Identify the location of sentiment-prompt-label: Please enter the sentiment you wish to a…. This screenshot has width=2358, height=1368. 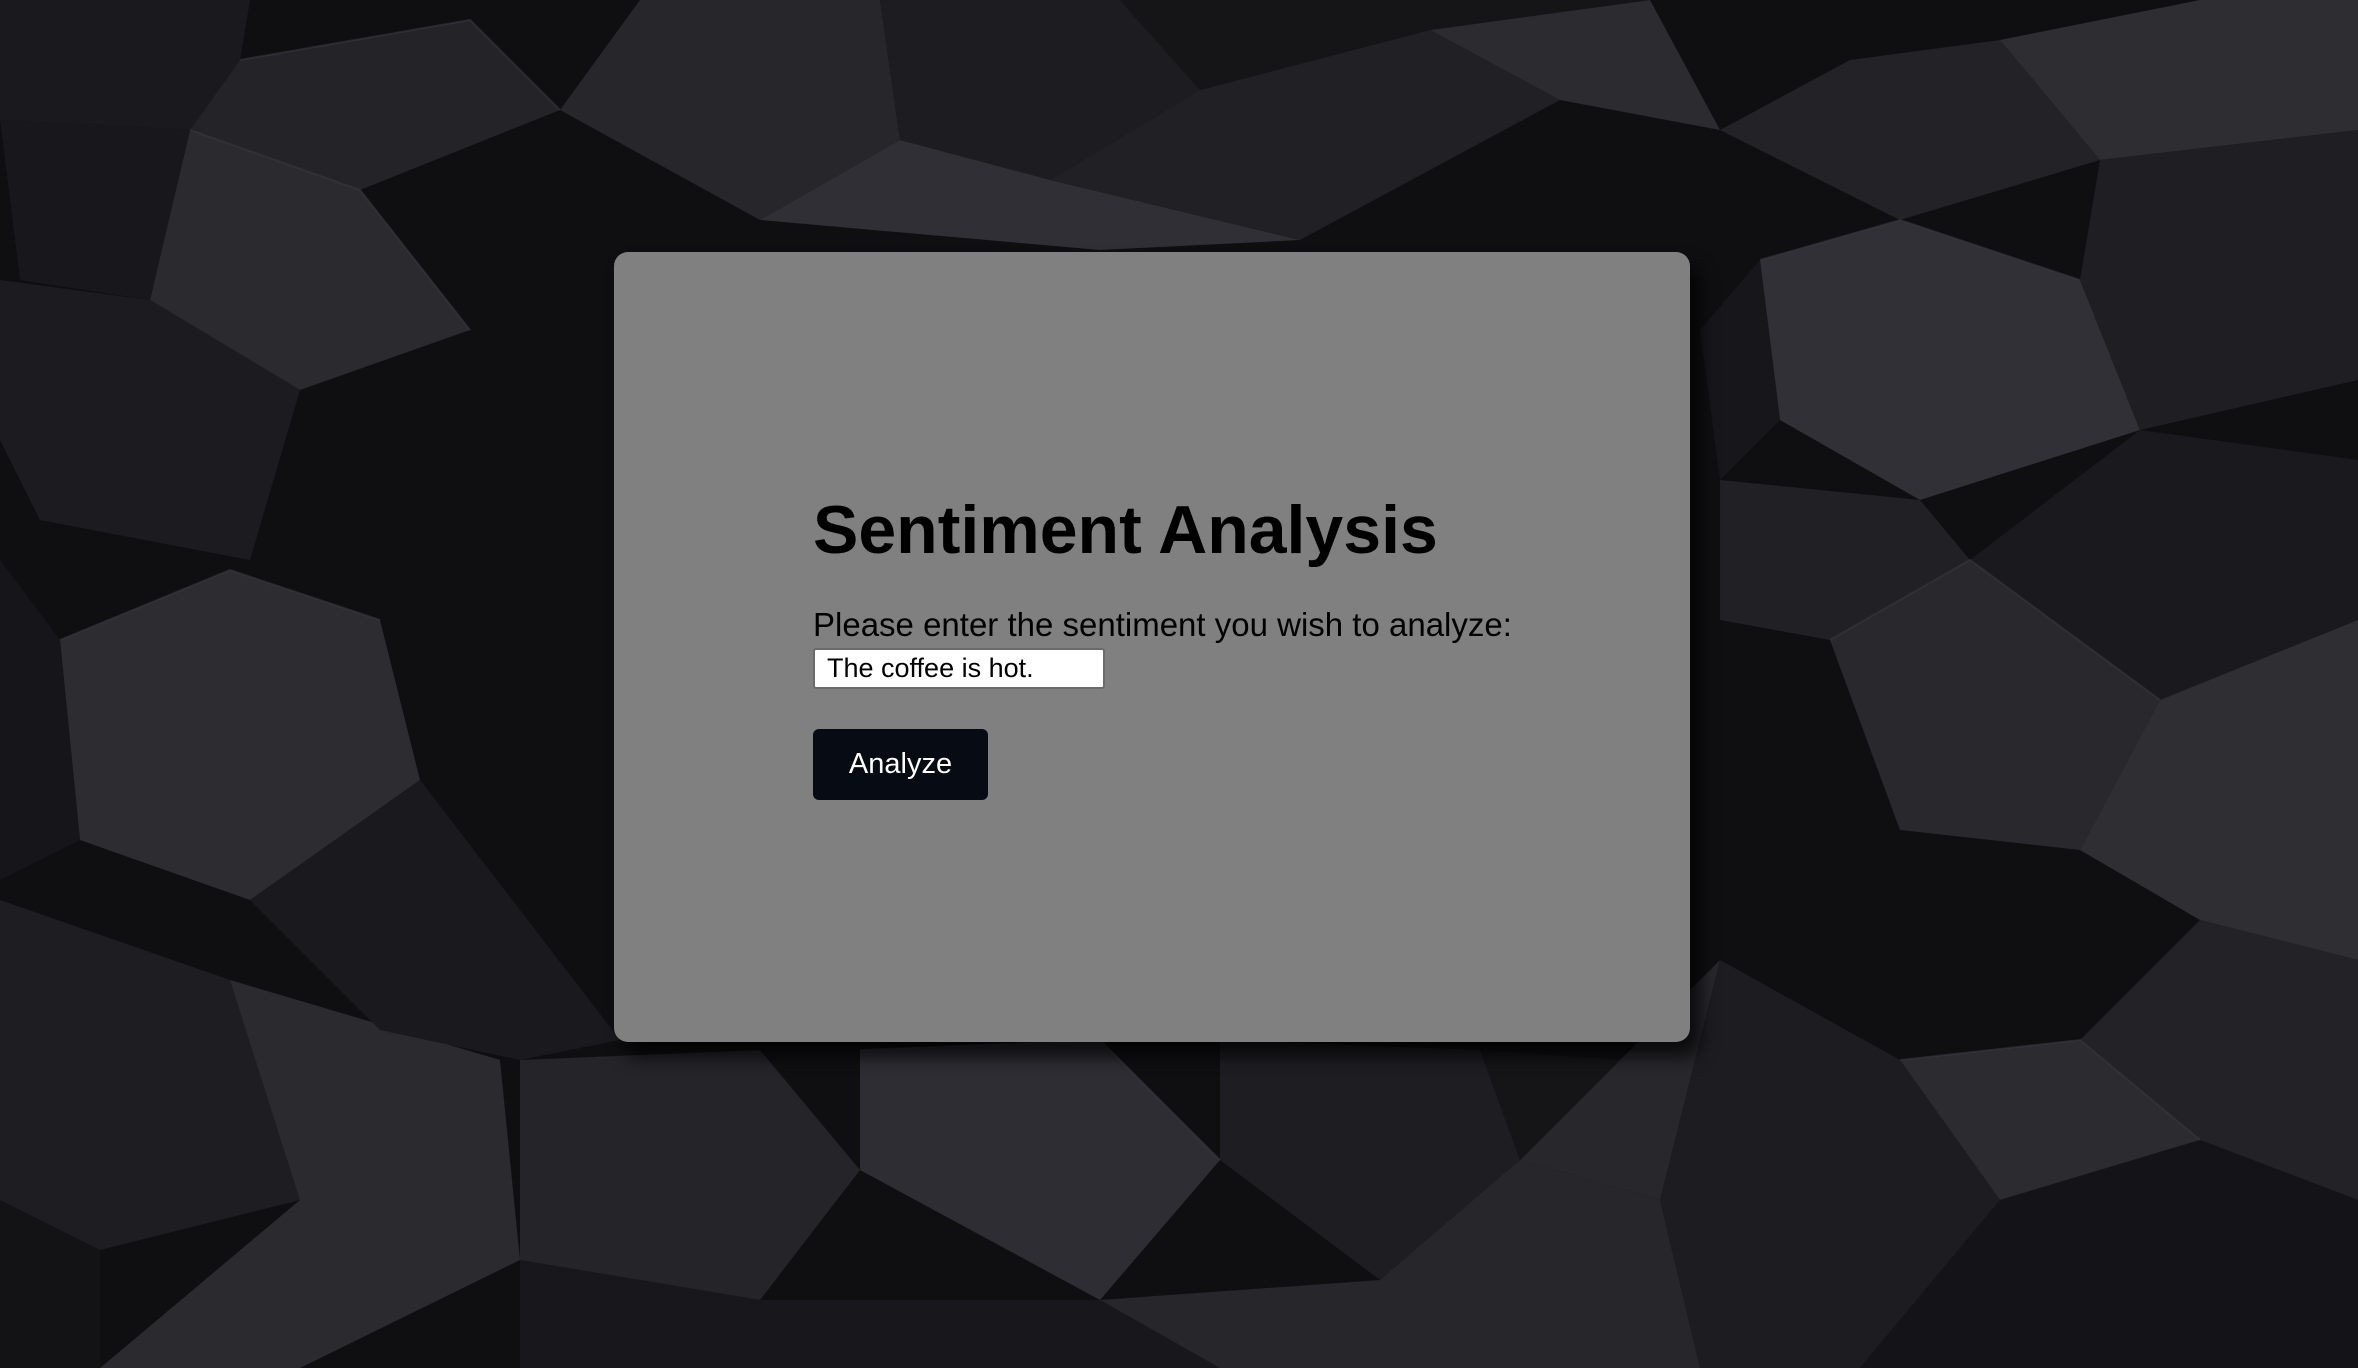
(1162, 624).